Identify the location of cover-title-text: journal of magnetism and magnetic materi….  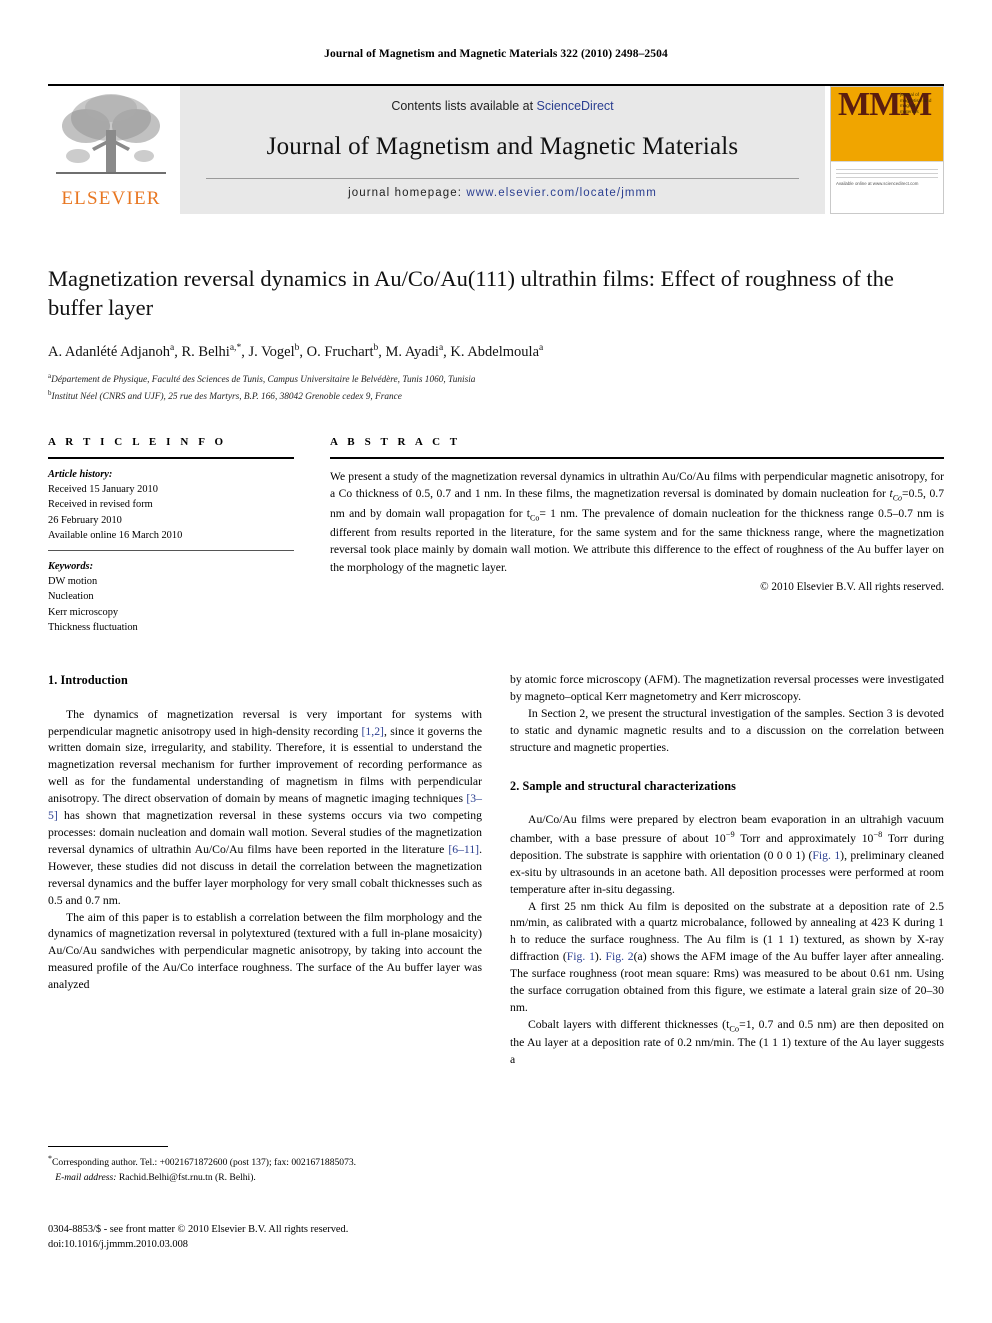
(916, 103).